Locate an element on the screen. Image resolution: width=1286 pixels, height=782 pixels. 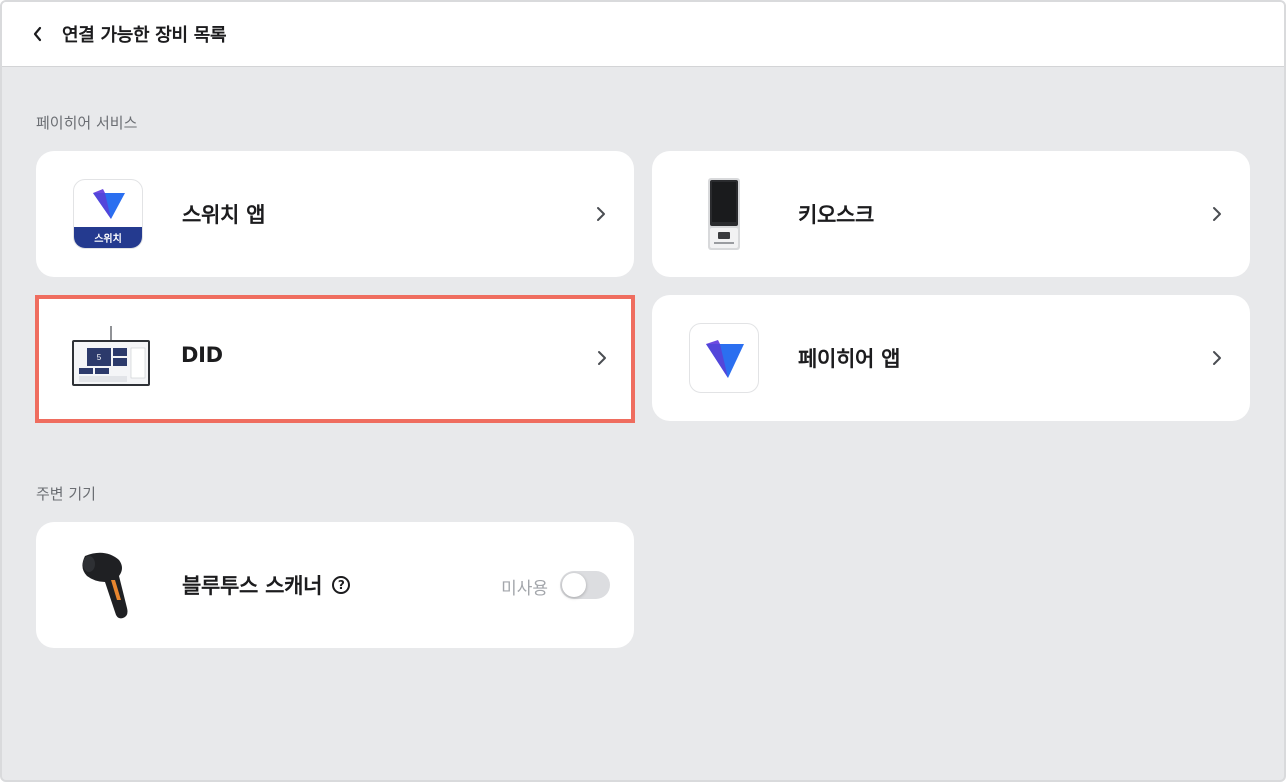
device-card-switch-app: 스위치 스위치 앱 is located at coordinates (335, 214).